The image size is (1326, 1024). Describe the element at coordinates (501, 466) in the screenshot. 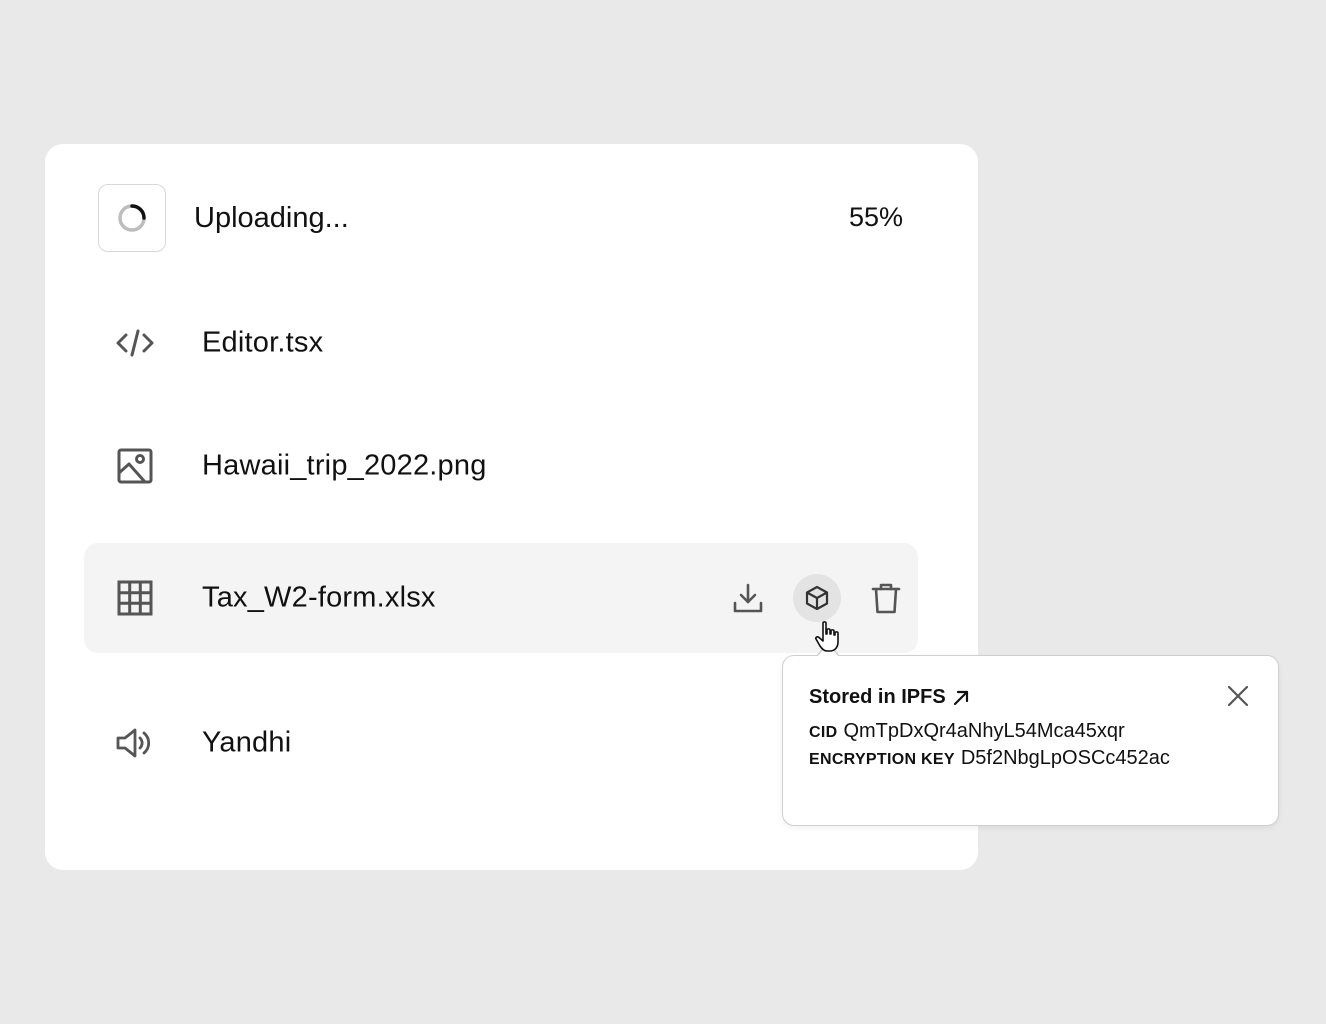

I see `file-row-image: Hawaii_trip_2022.png` at that location.